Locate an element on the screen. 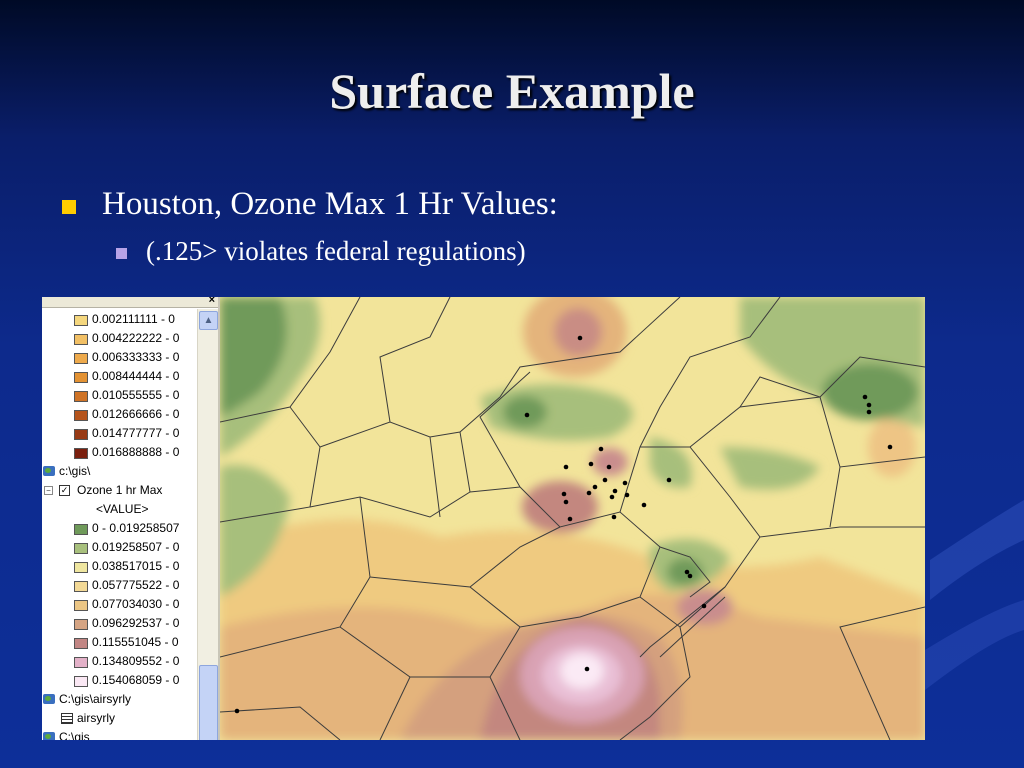 This screenshot has height=768, width=1024. legend-label: 0.019258507 - 0 is located at coordinates (136, 547).